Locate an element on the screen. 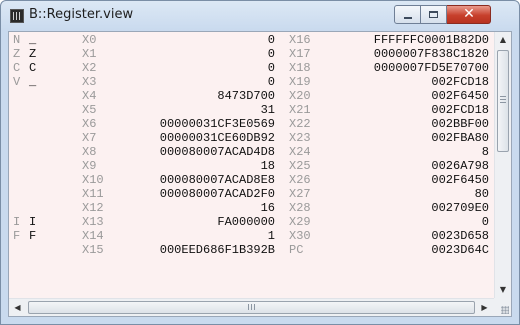  register-row: C C X2 0 X18 0000007FD5E70700 is located at coordinates (251, 68).